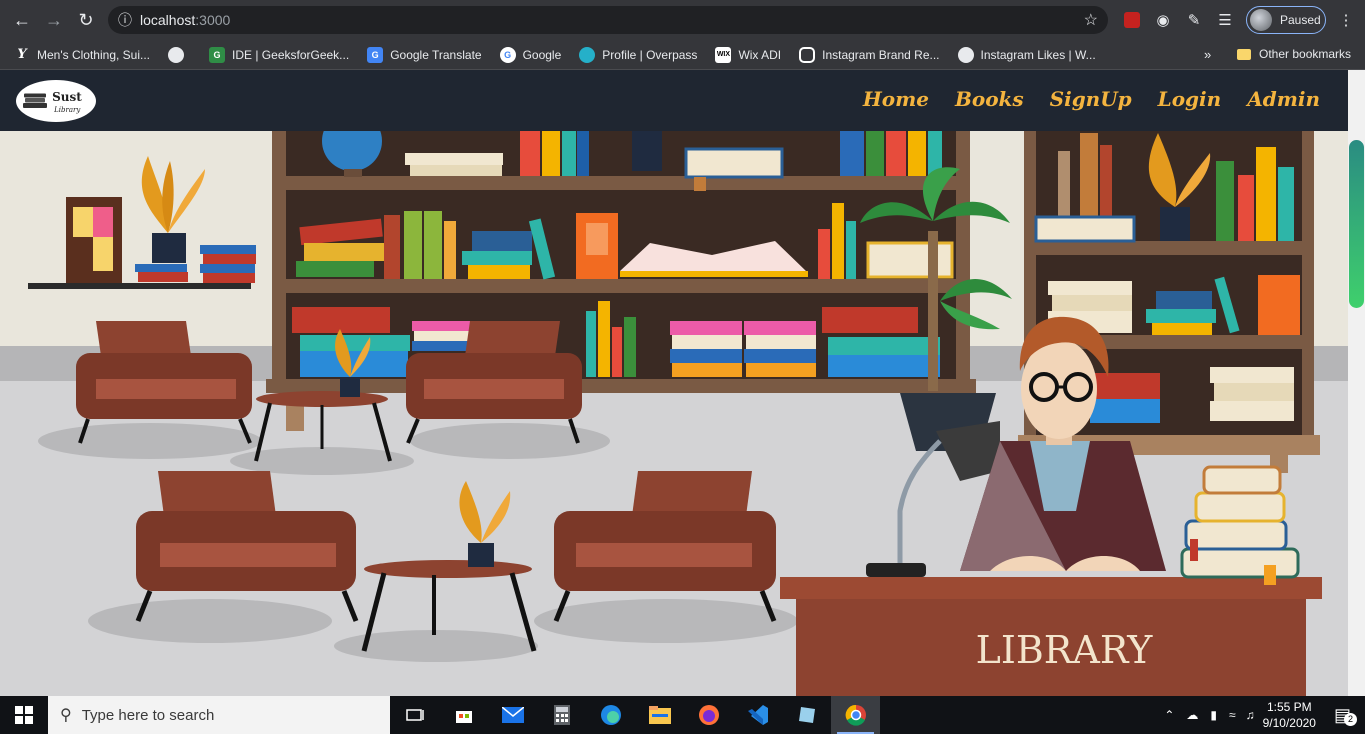 The width and height of the screenshot is (1365, 734). Describe the element at coordinates (1289, 707) in the screenshot. I see `clock-time: 1:55 PM` at that location.